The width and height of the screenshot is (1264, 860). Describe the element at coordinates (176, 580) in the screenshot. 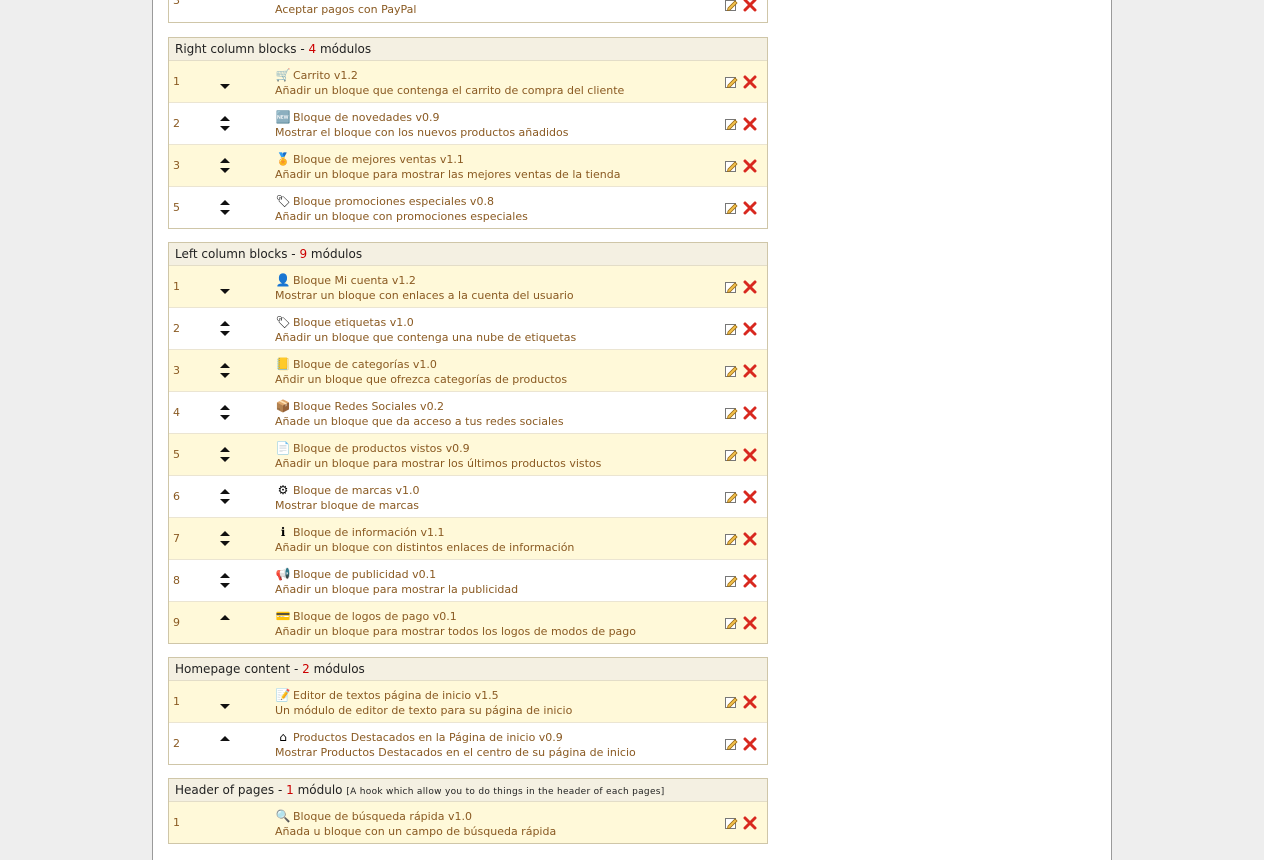

I see `module-position: 8` at that location.